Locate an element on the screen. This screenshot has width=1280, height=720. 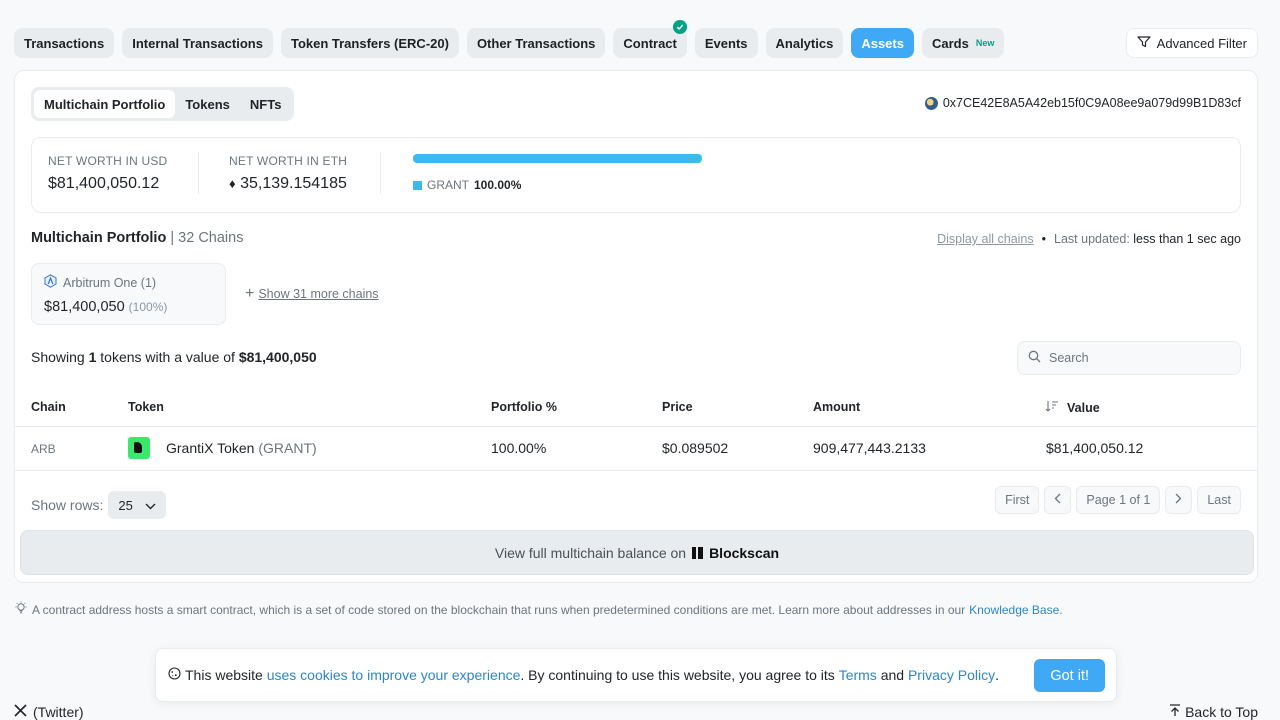
token-symbol: (GRANT) is located at coordinates (287, 448).